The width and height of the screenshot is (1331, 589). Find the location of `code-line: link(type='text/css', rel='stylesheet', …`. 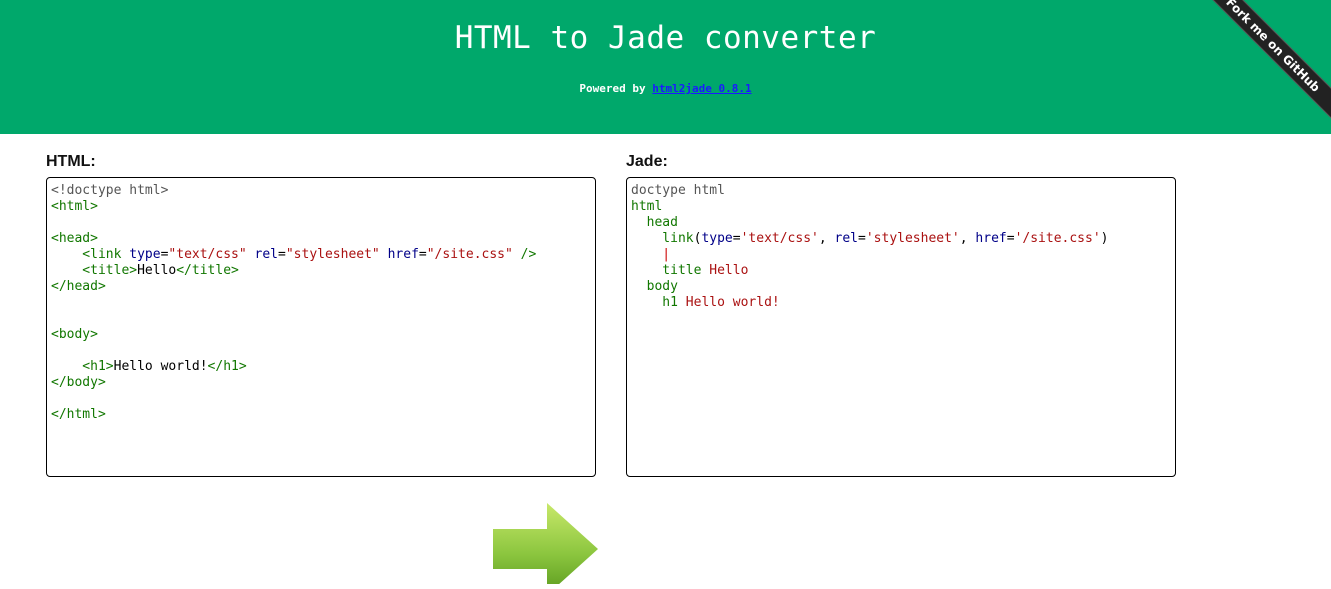

code-line: link(type='text/css', rel='stylesheet', … is located at coordinates (901, 239).